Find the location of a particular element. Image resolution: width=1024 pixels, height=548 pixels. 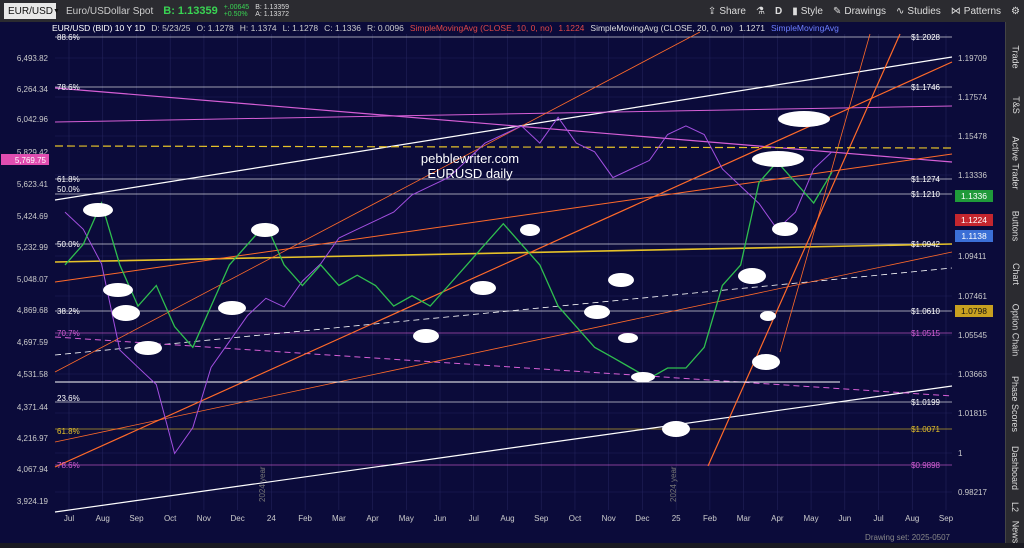

side-tab-l2: L2 is located at coordinates (1015, 507).